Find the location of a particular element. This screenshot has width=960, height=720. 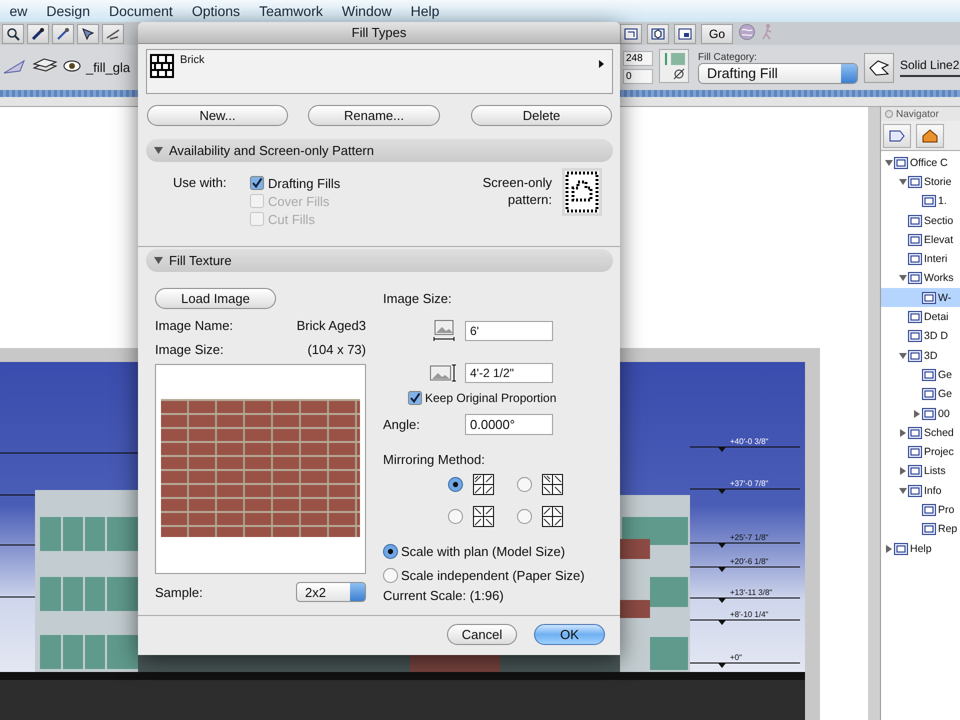

radio-option: Scale independent (Paper Size) is located at coordinates (493, 575).